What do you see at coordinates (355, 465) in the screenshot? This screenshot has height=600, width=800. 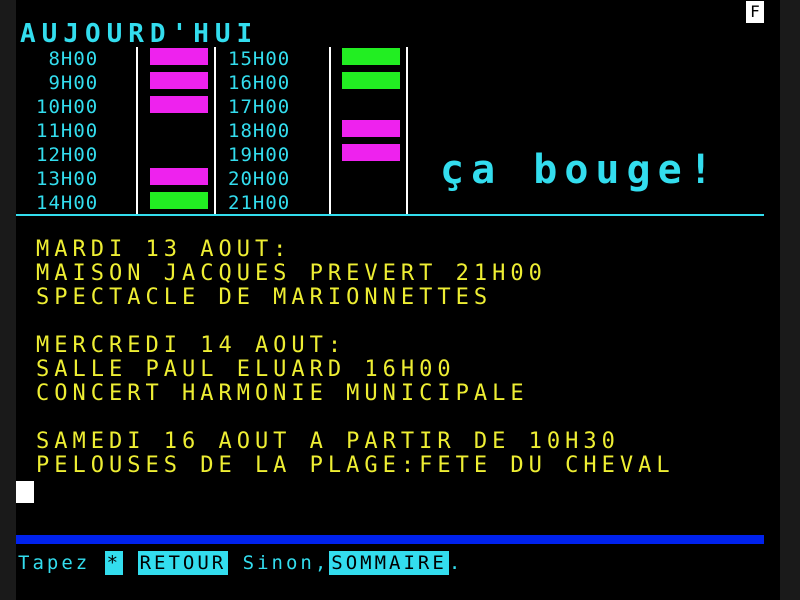 I see `event-line: PELOUSES DE LA PLAGE:FETE DU CHEVAL` at bounding box center [355, 465].